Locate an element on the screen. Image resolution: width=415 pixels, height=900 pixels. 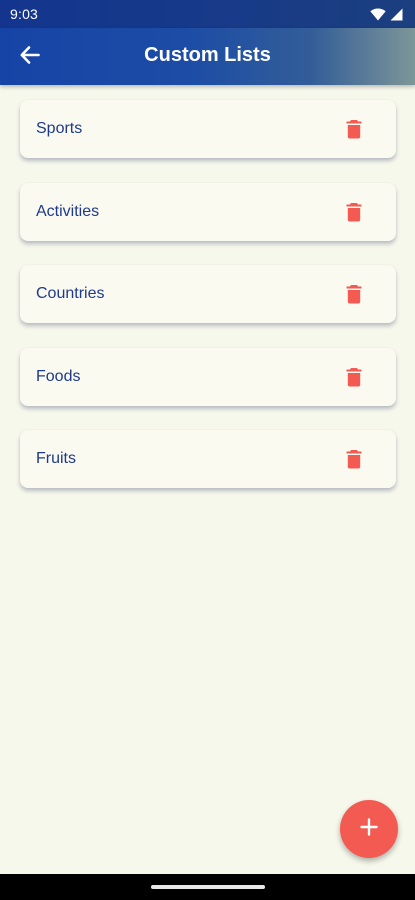
list-item: Countries is located at coordinates (208, 294).